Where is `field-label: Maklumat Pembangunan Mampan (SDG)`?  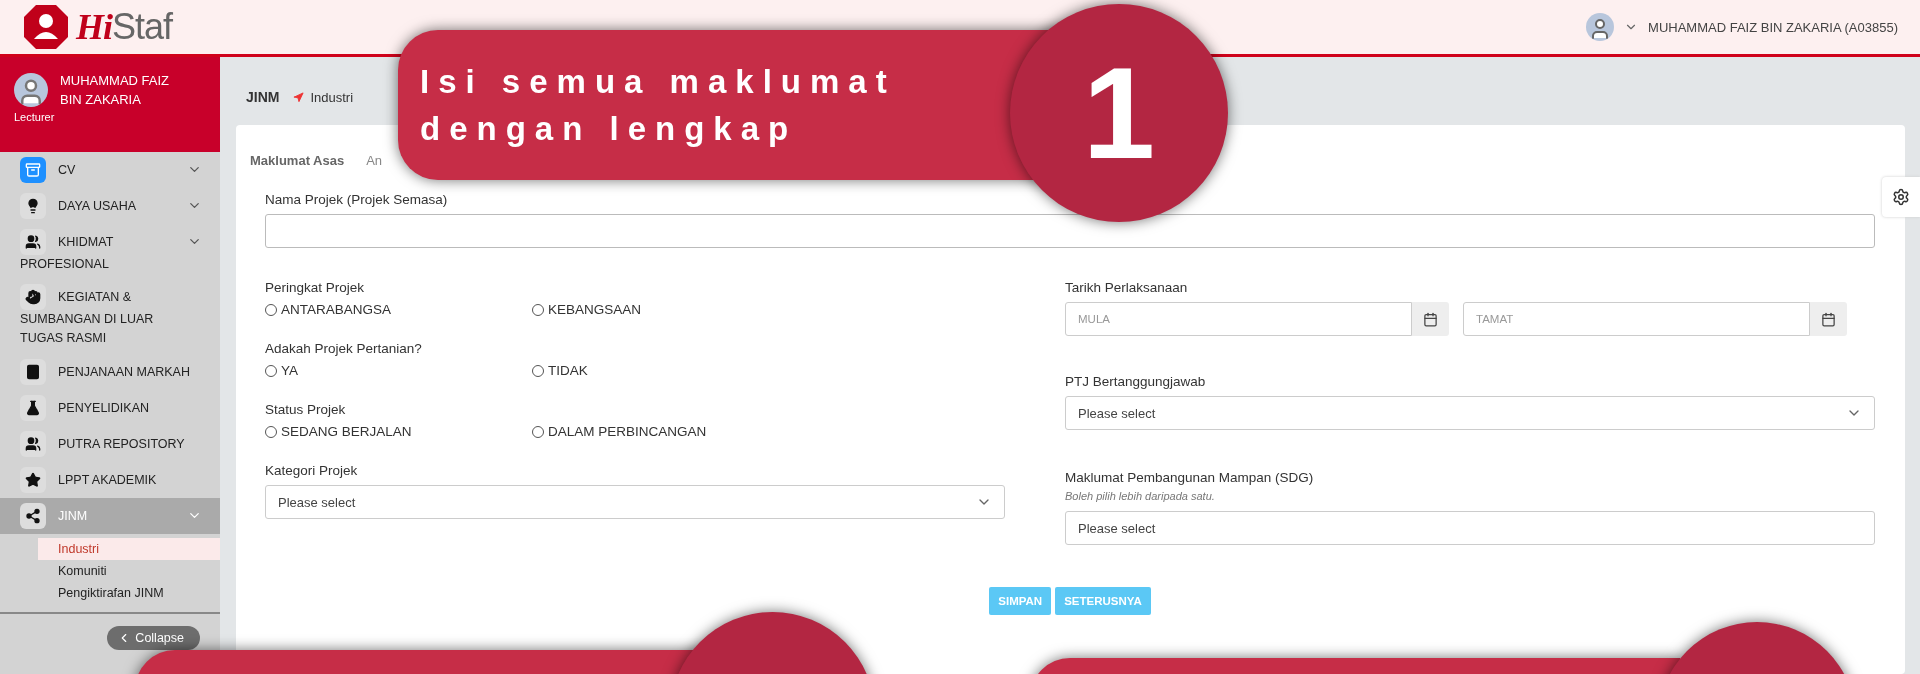
field-label: Maklumat Pembangunan Mampan (SDG) is located at coordinates (1190, 477).